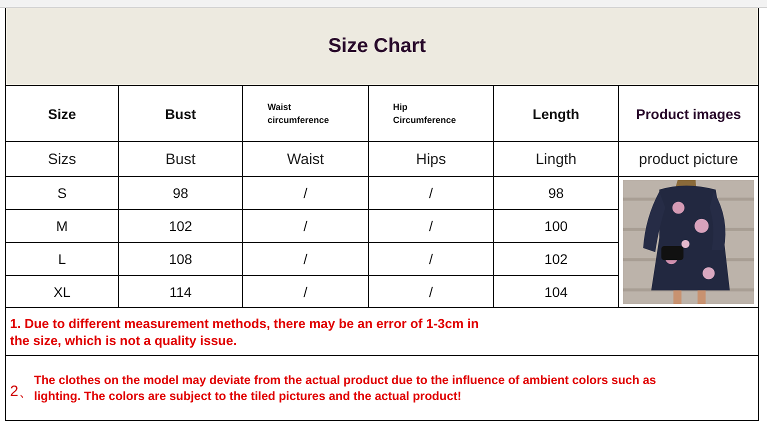  I want to click on chart-title: Size Chart, so click(377, 46).